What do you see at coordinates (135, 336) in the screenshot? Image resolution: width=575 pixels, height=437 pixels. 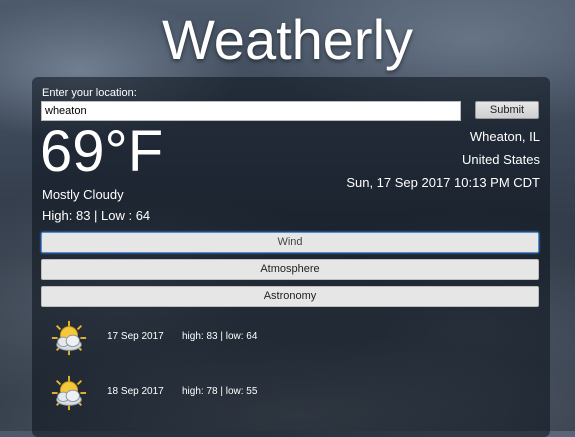 I see `forecast-date: 17 Sep 2017` at bounding box center [135, 336].